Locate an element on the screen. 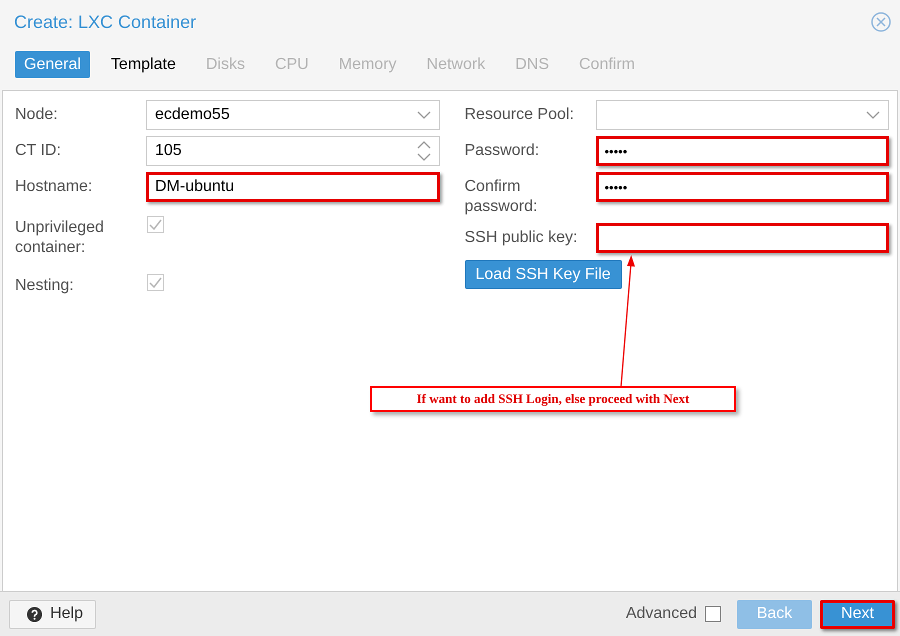 This screenshot has height=636, width=900. dropdown-field: ecdemo55 is located at coordinates (293, 115).